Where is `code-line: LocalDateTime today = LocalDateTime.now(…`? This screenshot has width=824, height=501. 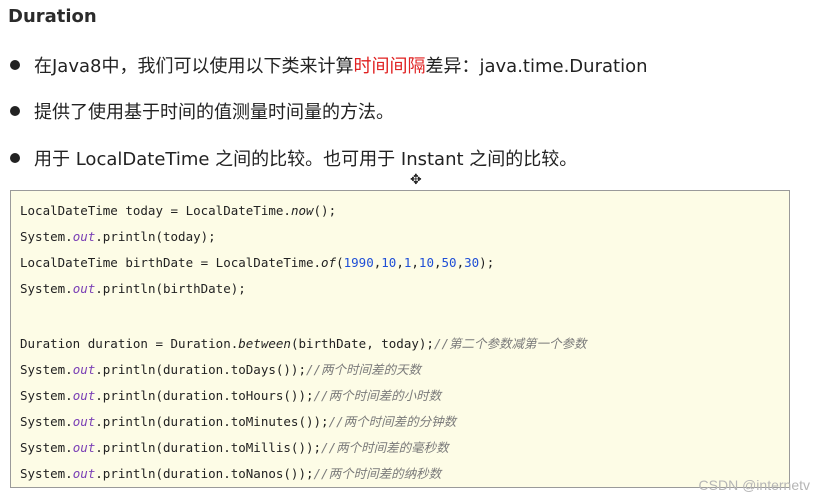 code-line: LocalDateTime today = LocalDateTime.now(… is located at coordinates (178, 210).